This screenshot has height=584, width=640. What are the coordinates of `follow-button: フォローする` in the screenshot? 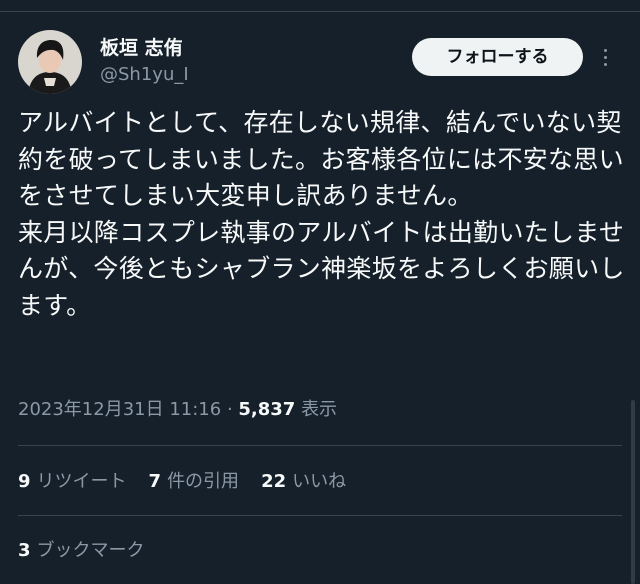 It's located at (497, 57).